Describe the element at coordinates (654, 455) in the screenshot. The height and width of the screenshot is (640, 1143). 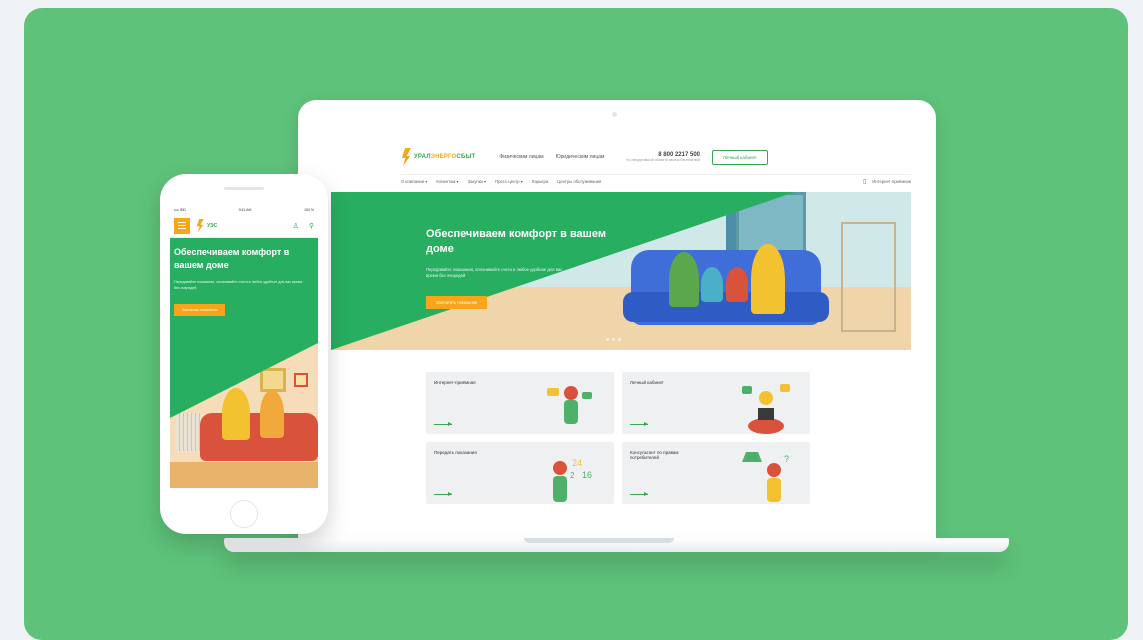
I see `tile-label: Консультант по правам потребителей` at that location.